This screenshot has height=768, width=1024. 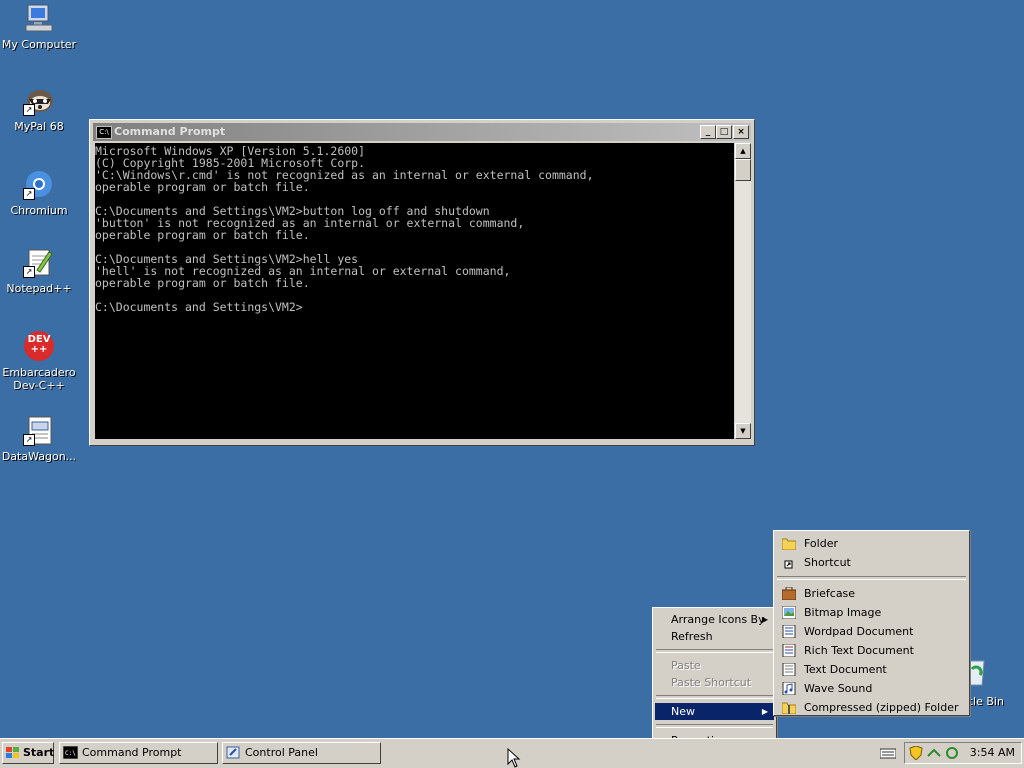 I want to click on title-bar: C:\ Command Prompt _ □ ×, so click(x=422, y=132).